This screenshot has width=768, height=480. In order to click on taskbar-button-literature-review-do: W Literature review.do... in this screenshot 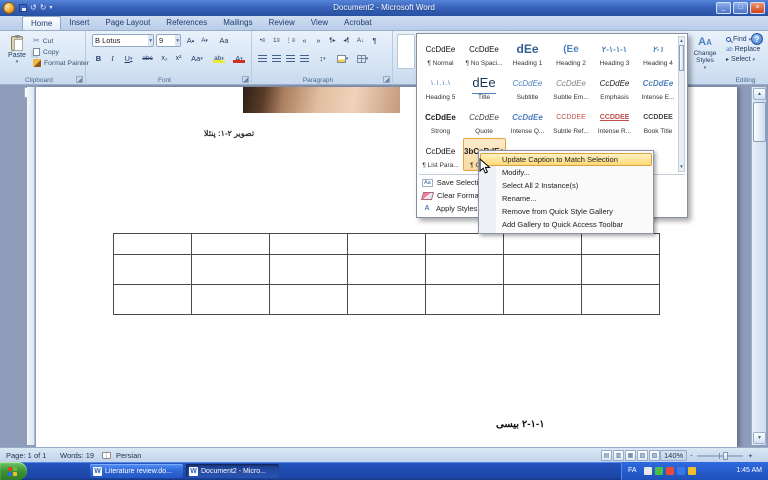, I will do `click(136, 471)`.